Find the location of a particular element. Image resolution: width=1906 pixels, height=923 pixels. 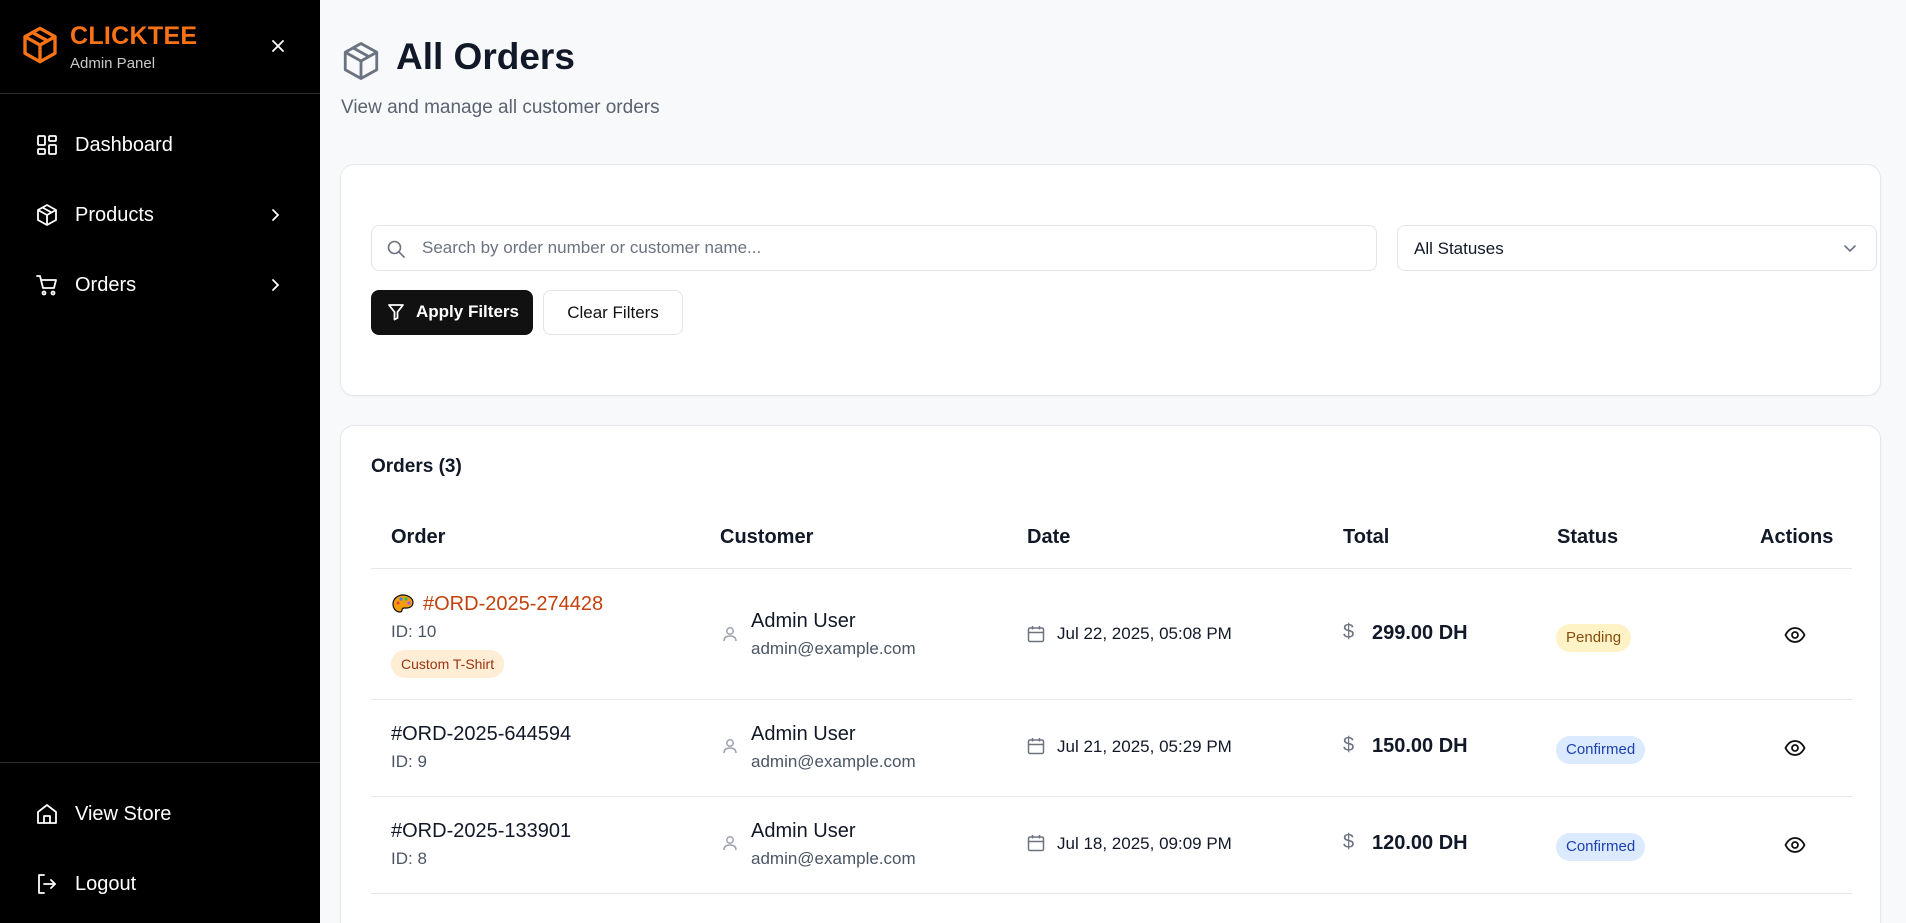

apply-filters-label: Apply Filters is located at coordinates (467, 311).